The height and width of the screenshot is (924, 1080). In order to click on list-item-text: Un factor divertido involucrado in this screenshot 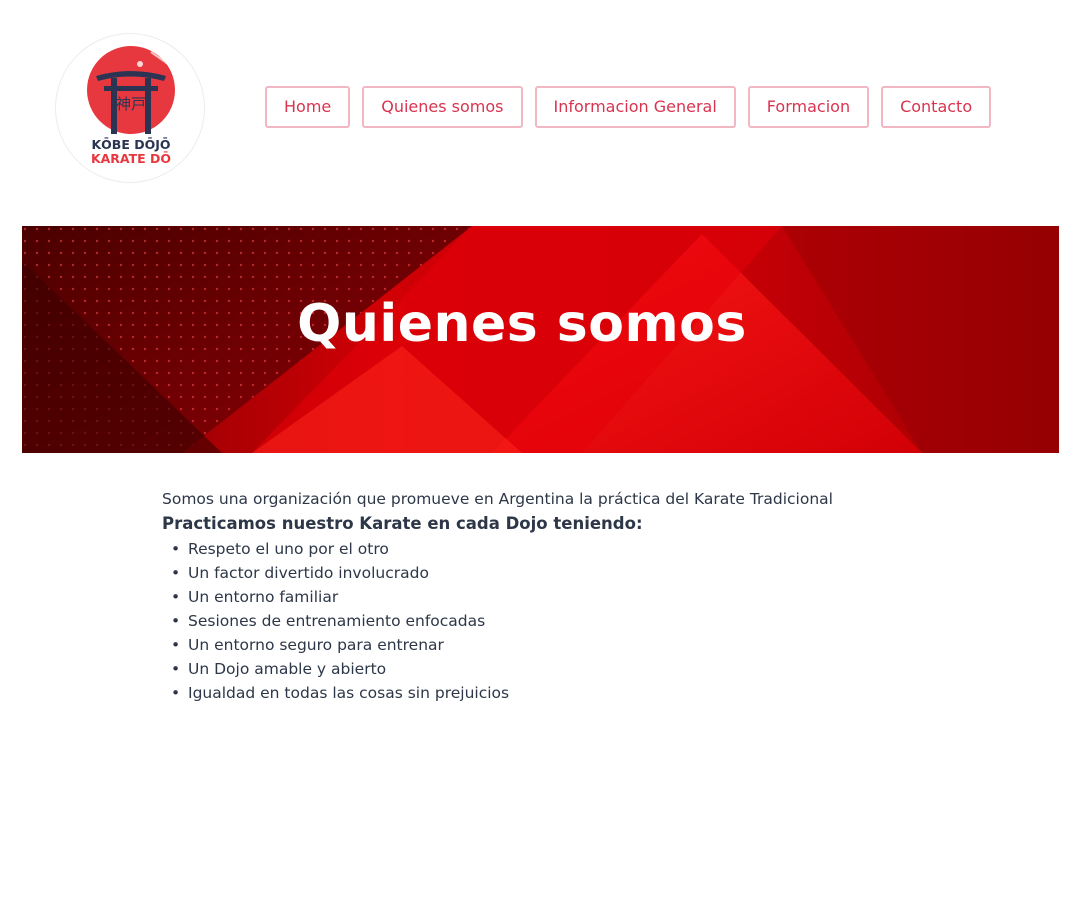, I will do `click(308, 573)`.